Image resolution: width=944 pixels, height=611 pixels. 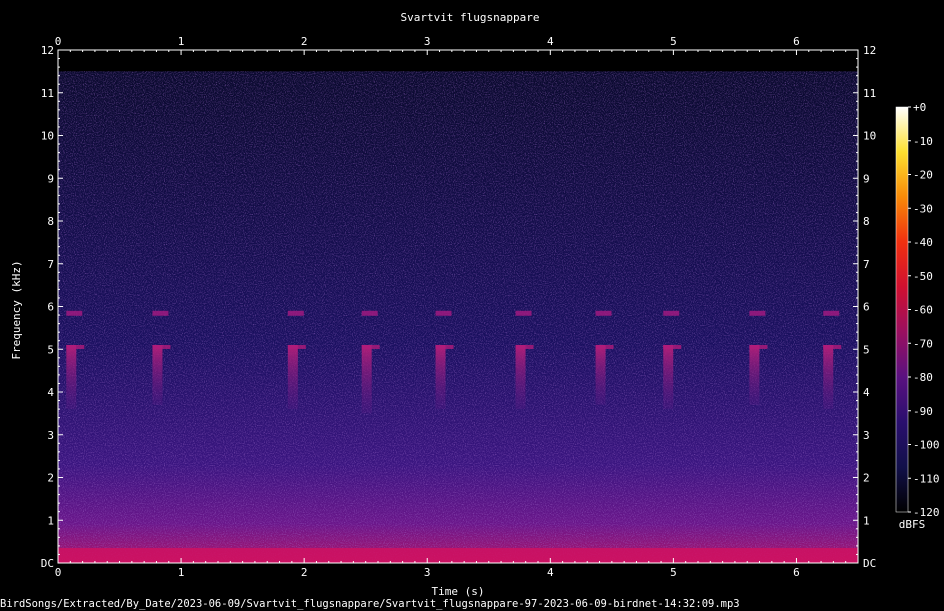 What do you see at coordinates (923, 377) in the screenshot?
I see `colorbar-tick-label: -80` at bounding box center [923, 377].